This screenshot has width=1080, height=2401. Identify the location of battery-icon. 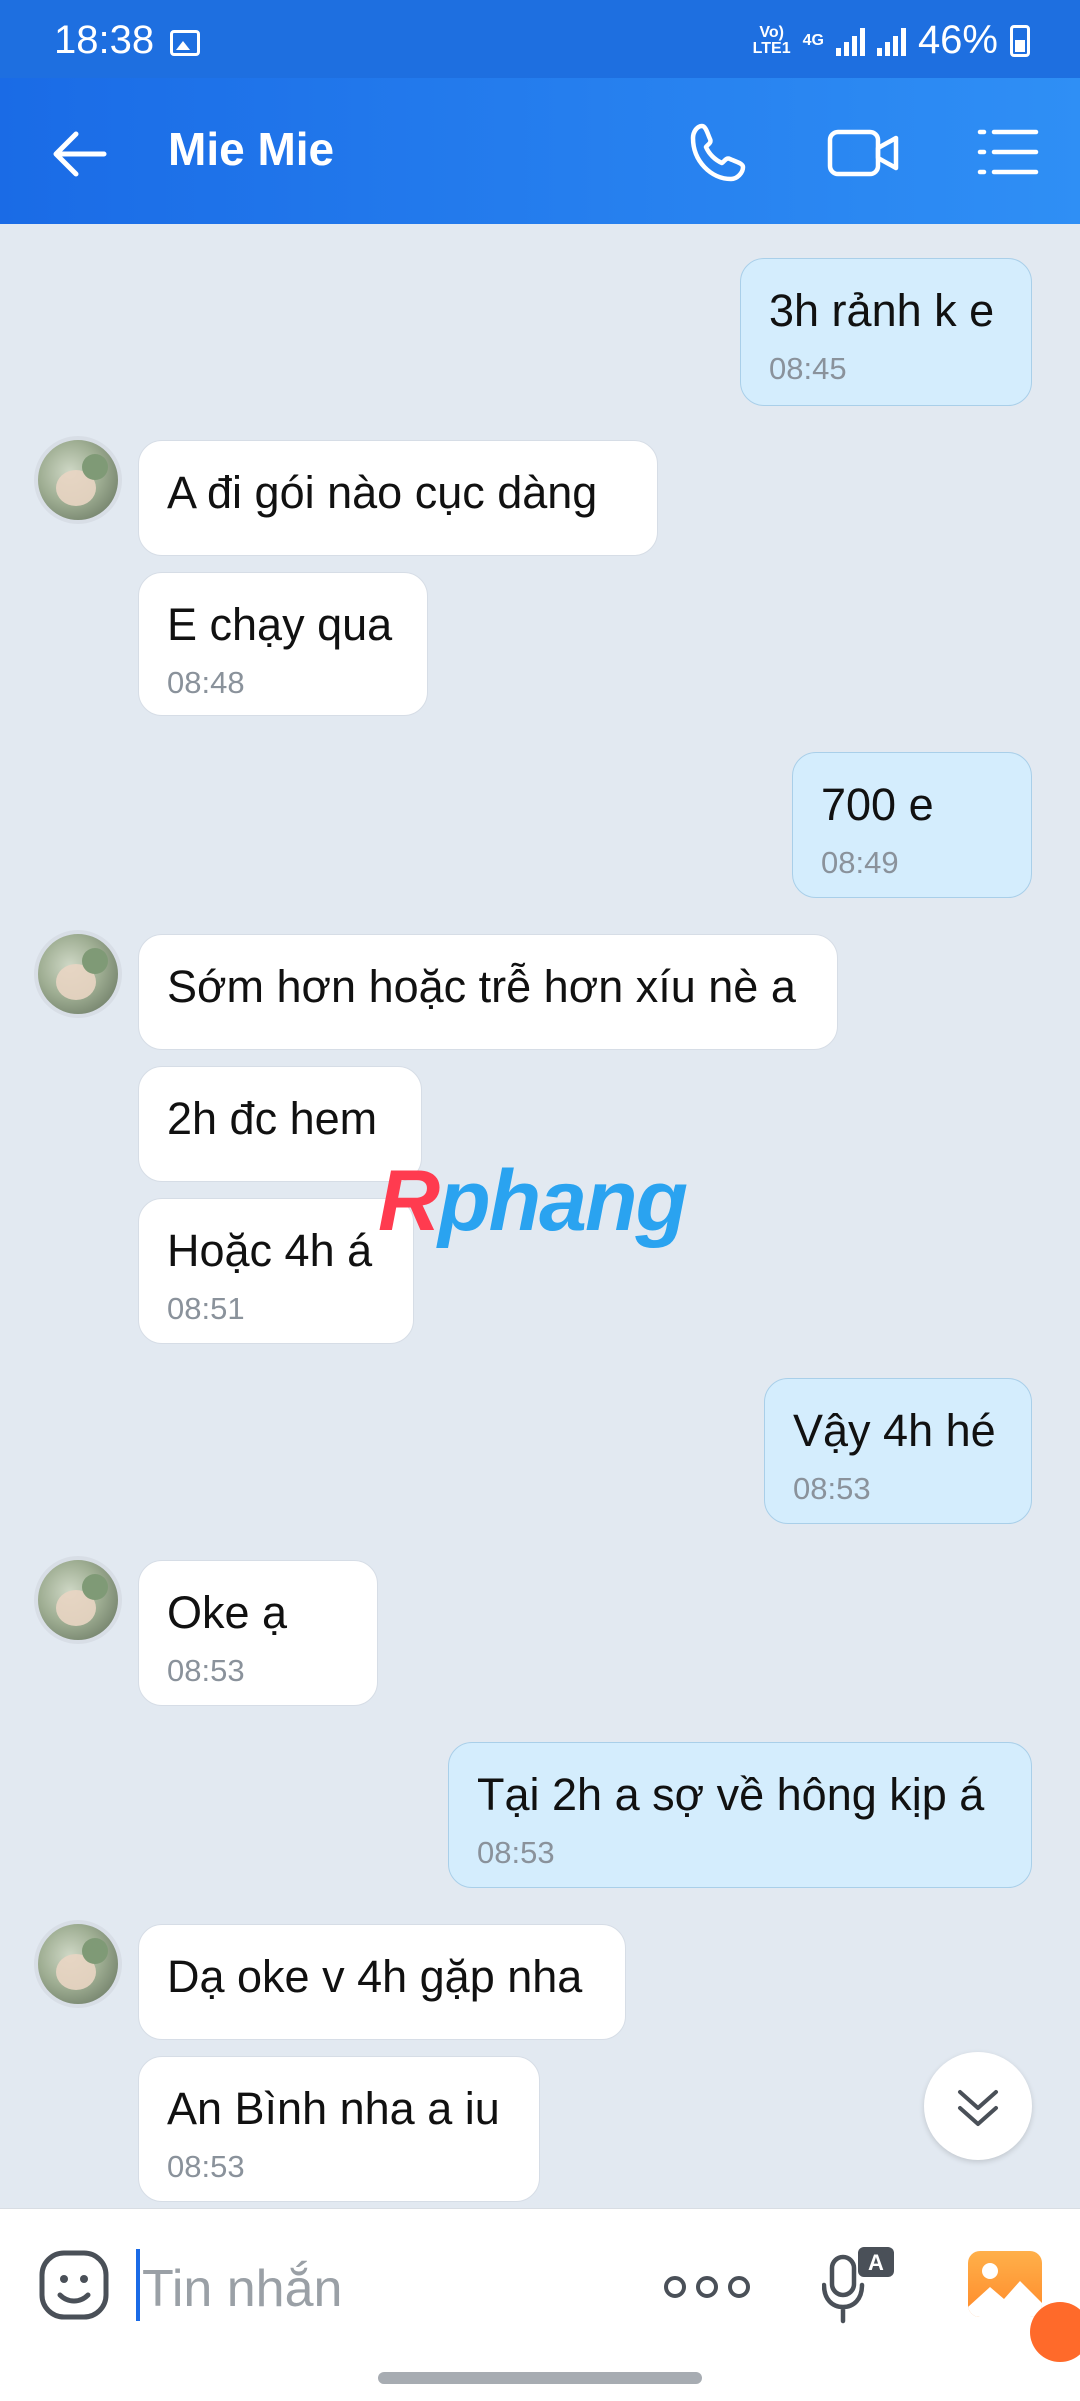
(1020, 40).